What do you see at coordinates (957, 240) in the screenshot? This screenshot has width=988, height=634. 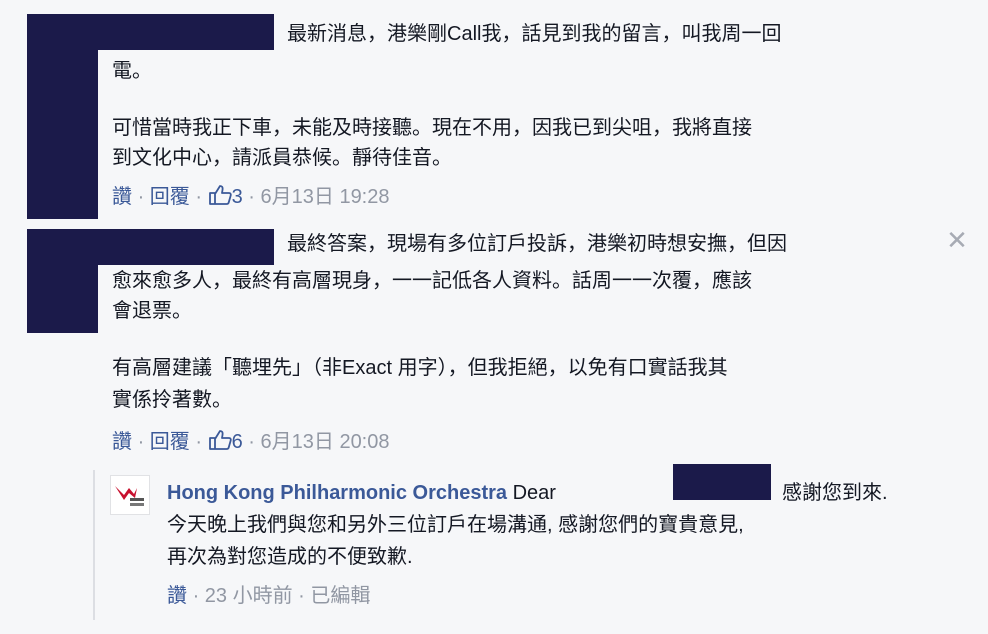 I see `close-icon: ✕` at bounding box center [957, 240].